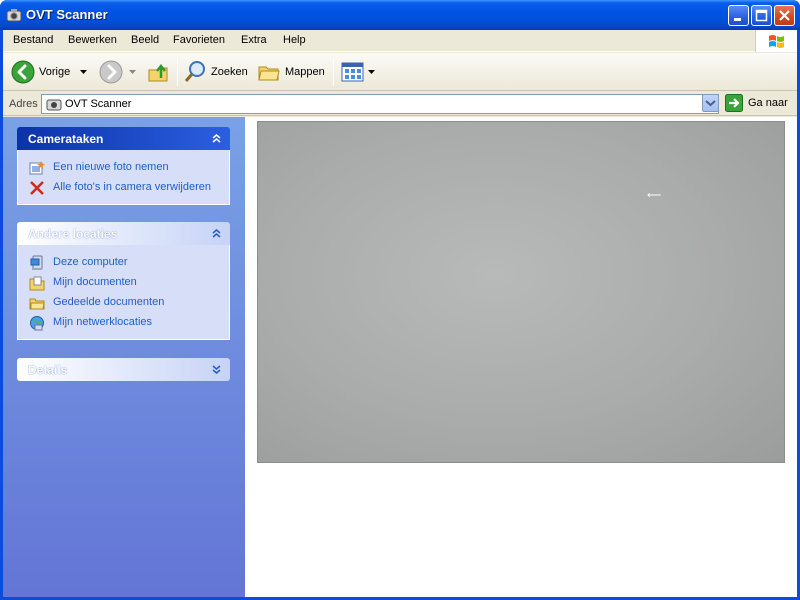 The width and height of the screenshot is (800, 600). Describe the element at coordinates (92, 40) in the screenshot. I see `menu-edit: Bewerken` at that location.